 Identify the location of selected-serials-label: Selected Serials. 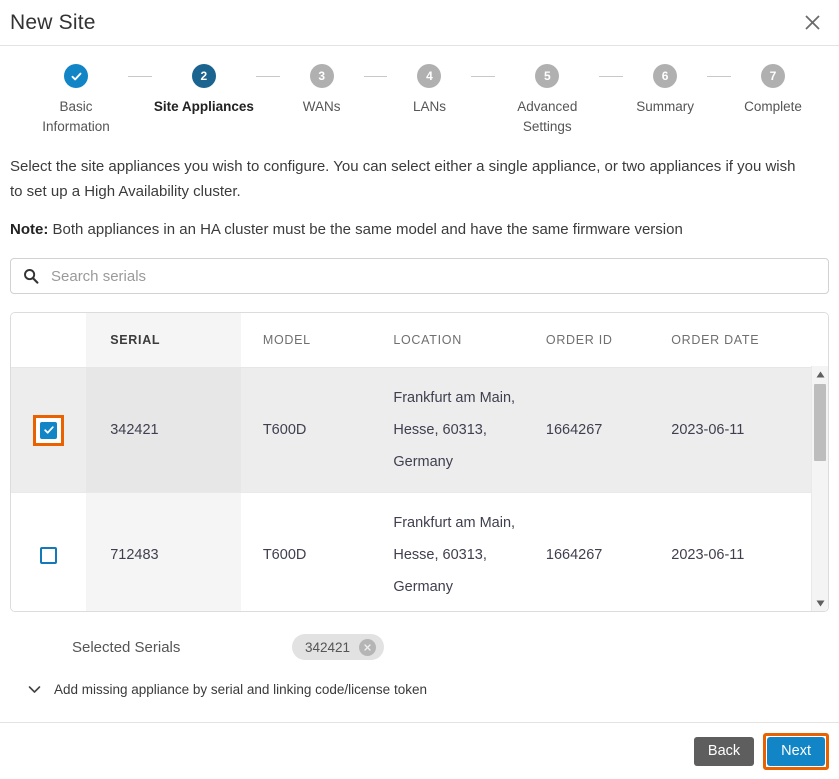
(126, 647).